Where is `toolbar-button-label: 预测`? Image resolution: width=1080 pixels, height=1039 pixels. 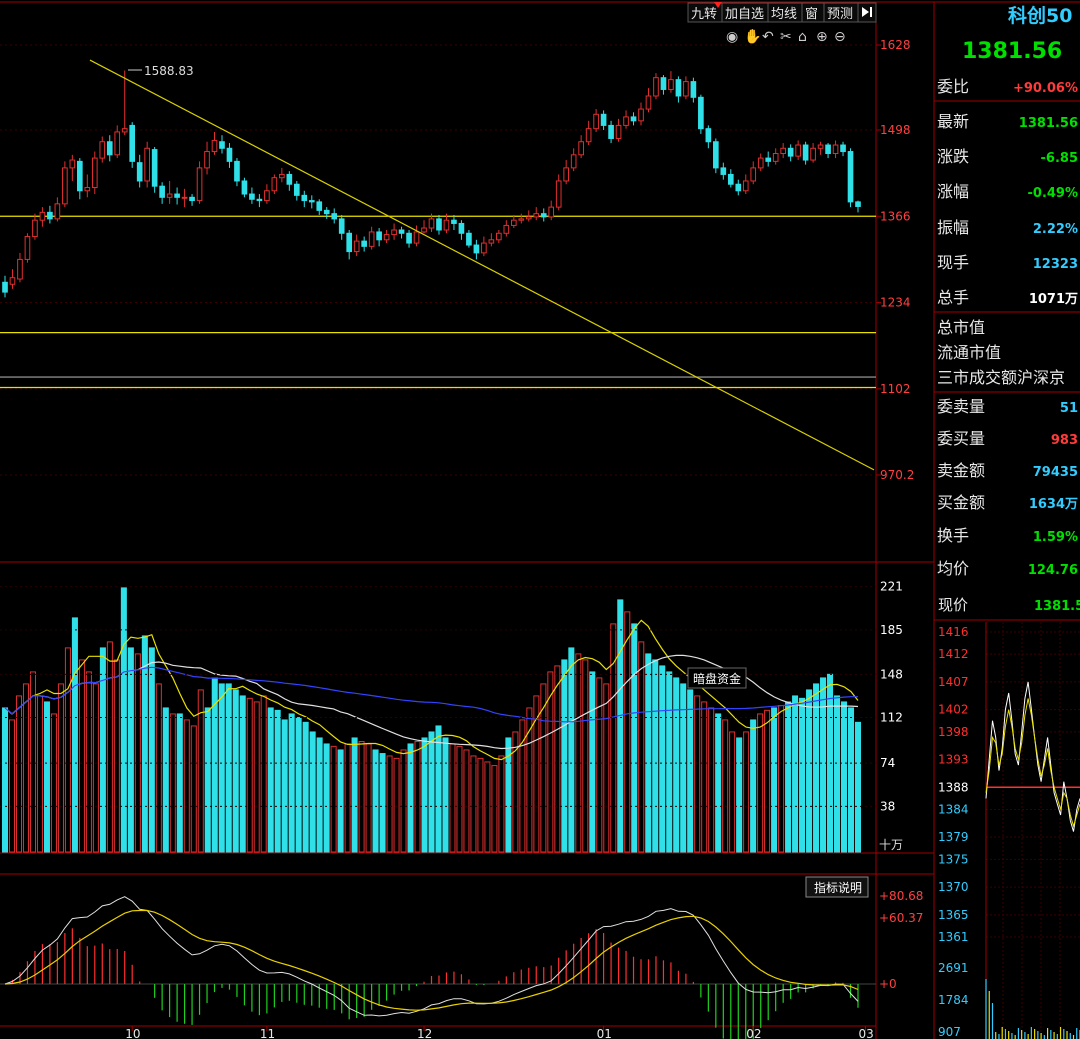
toolbar-button-label: 预测 is located at coordinates (840, 14).